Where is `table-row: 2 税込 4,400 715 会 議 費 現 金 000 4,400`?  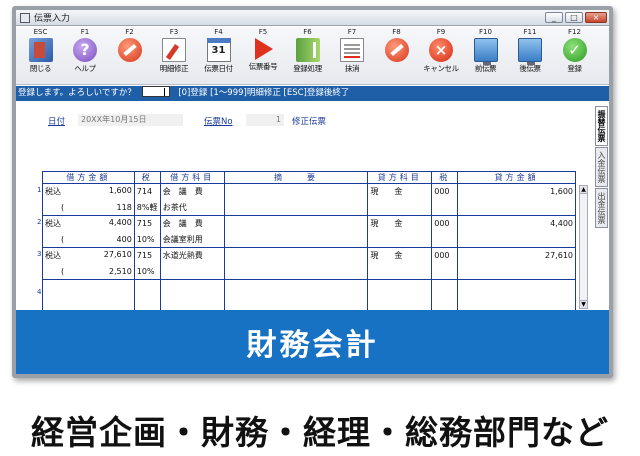 table-row: 2 税込 4,400 715 会 議 費 現 金 000 4,400 is located at coordinates (306, 223).